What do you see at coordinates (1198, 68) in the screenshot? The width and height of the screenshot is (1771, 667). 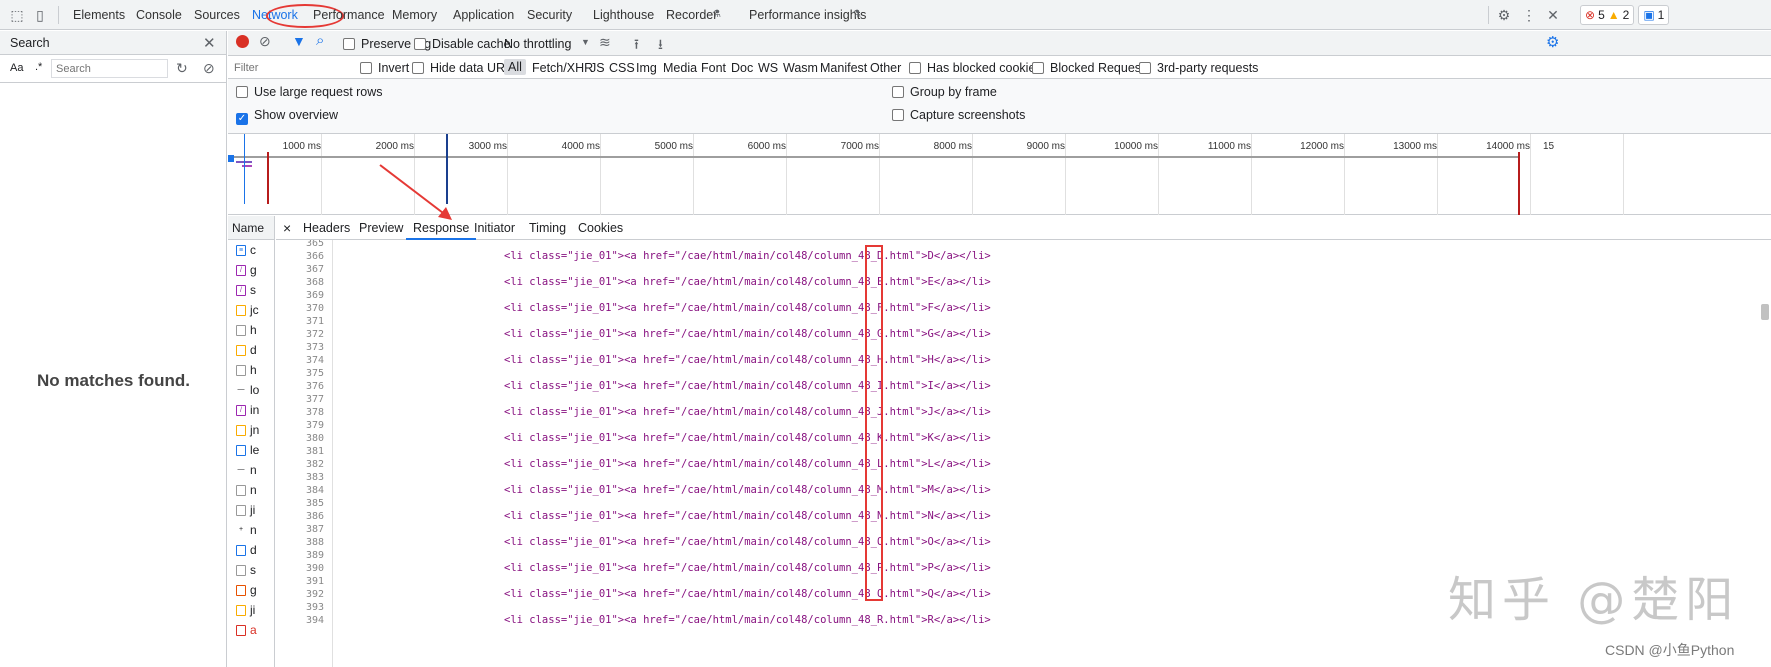 I see `third-party-checkbox: 3rd-party requests` at bounding box center [1198, 68].